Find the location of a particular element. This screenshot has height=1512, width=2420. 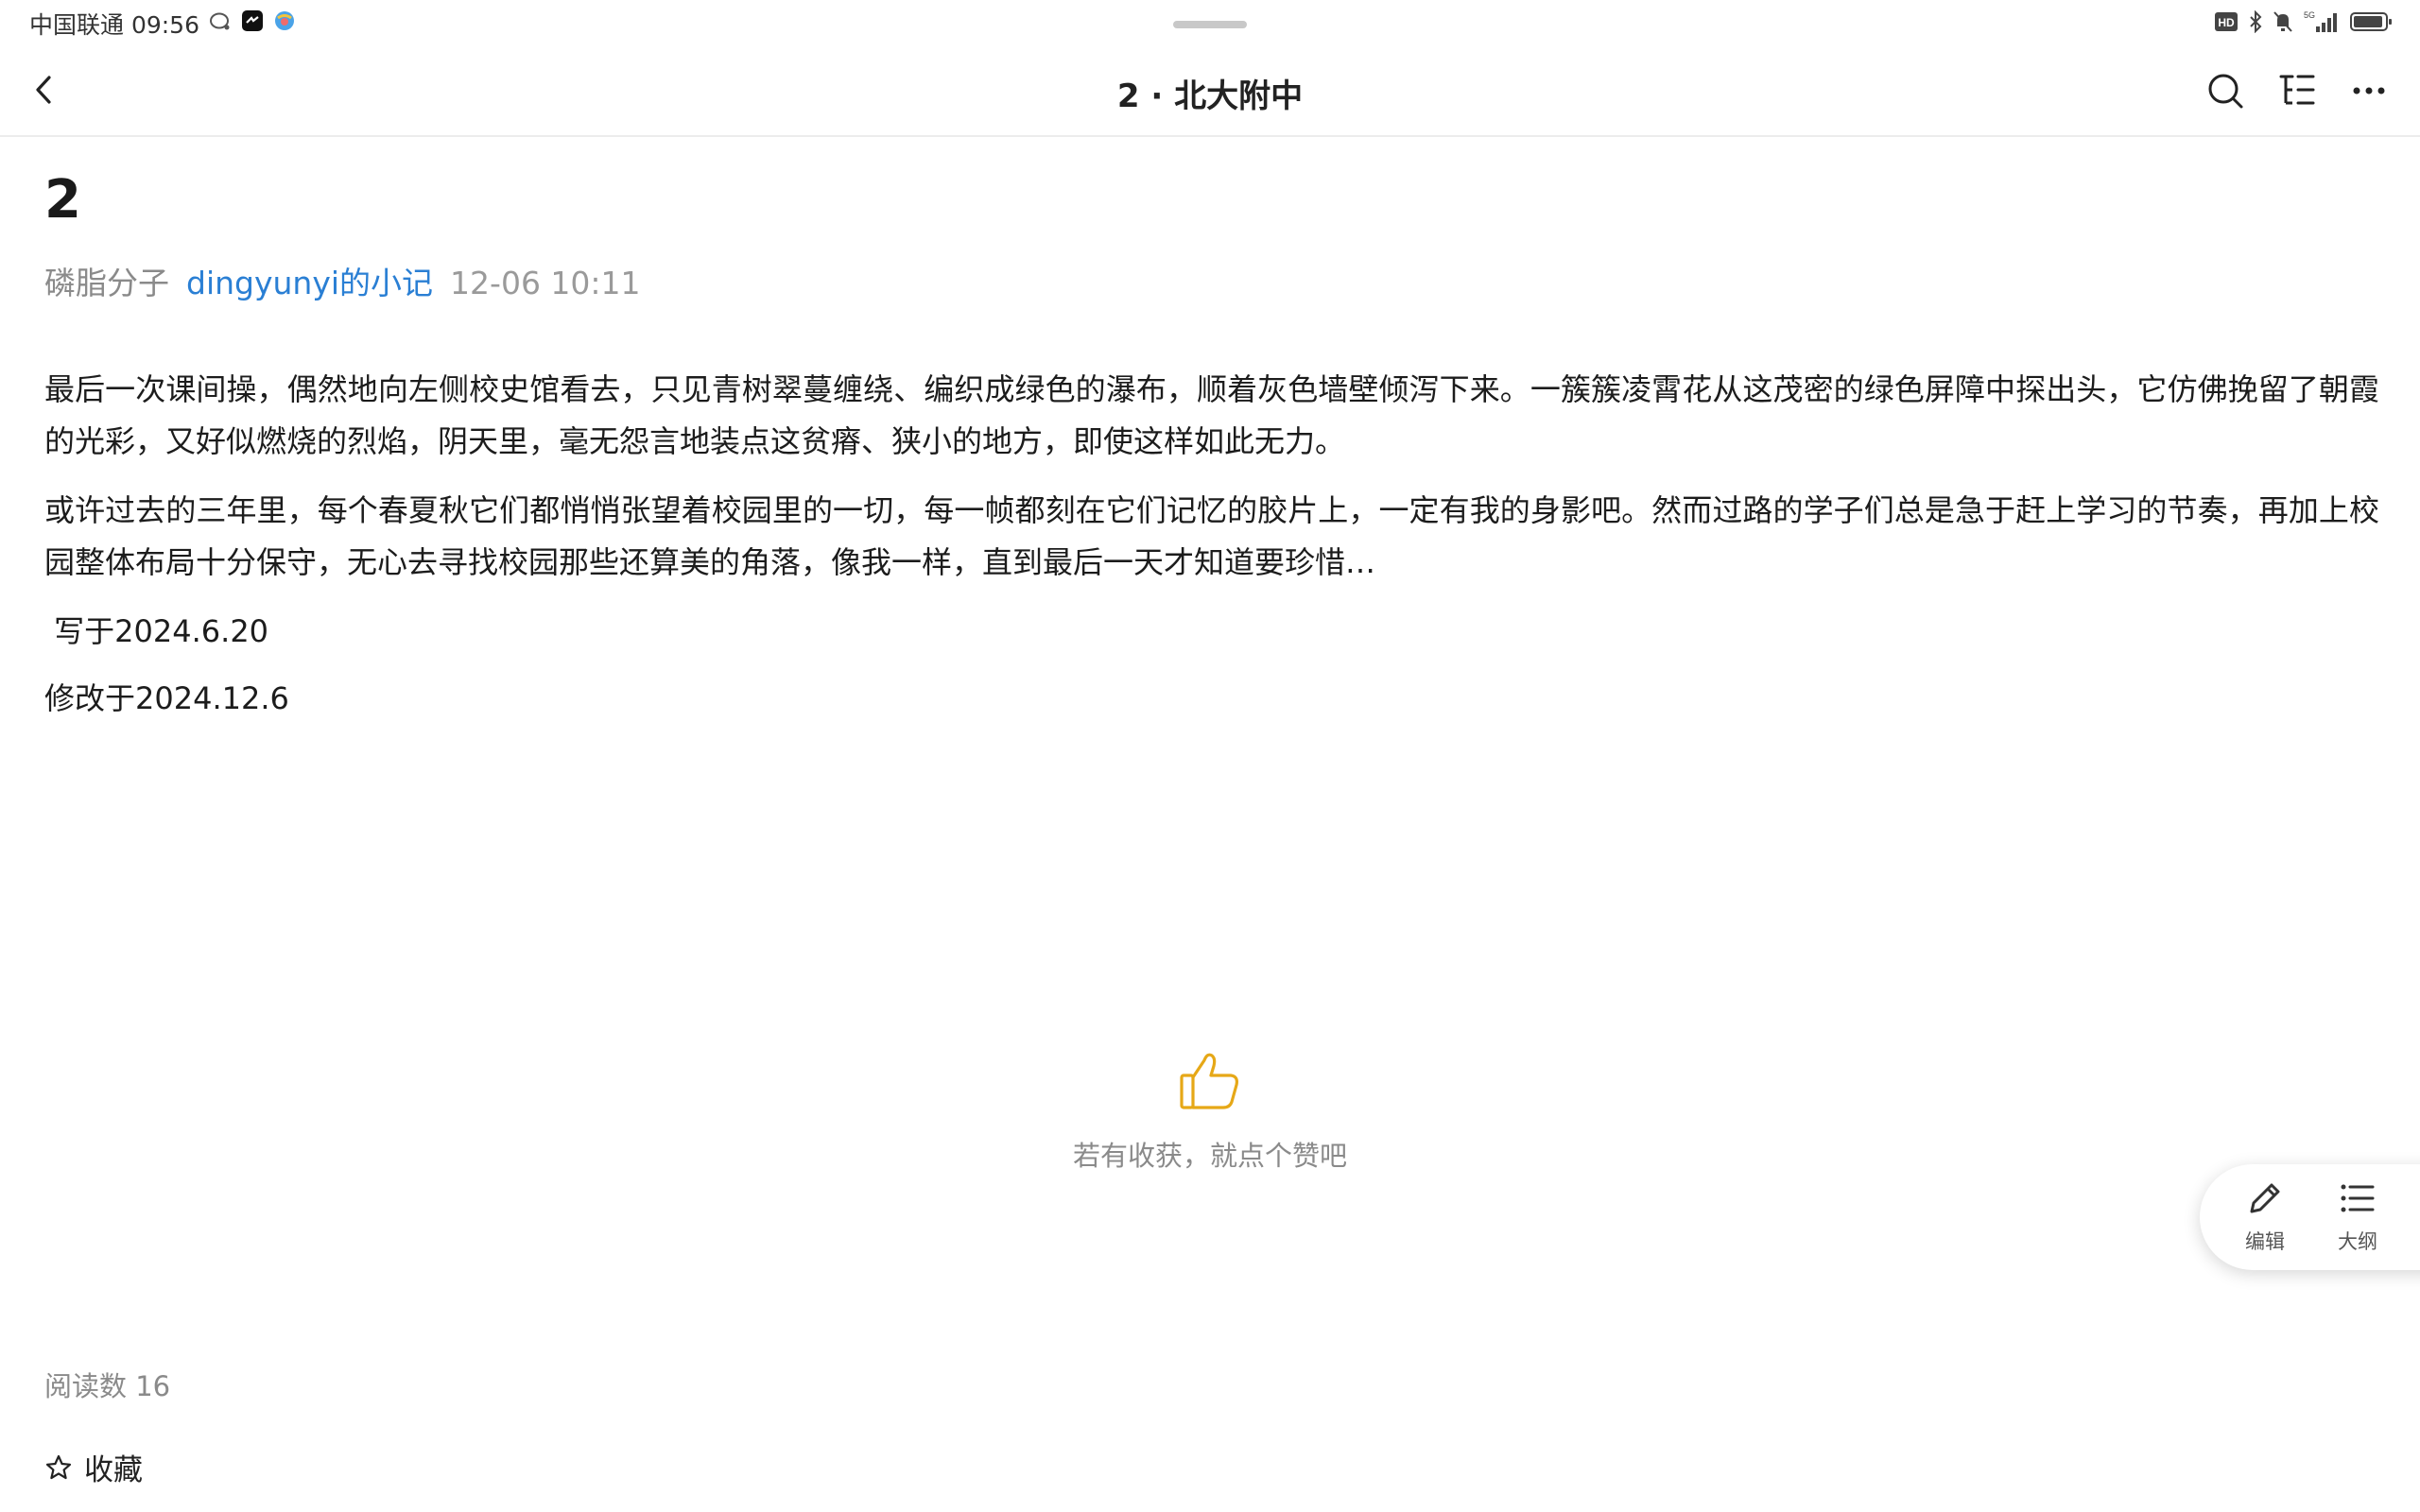

thumbs-up-icon is located at coordinates (1209, 1081).